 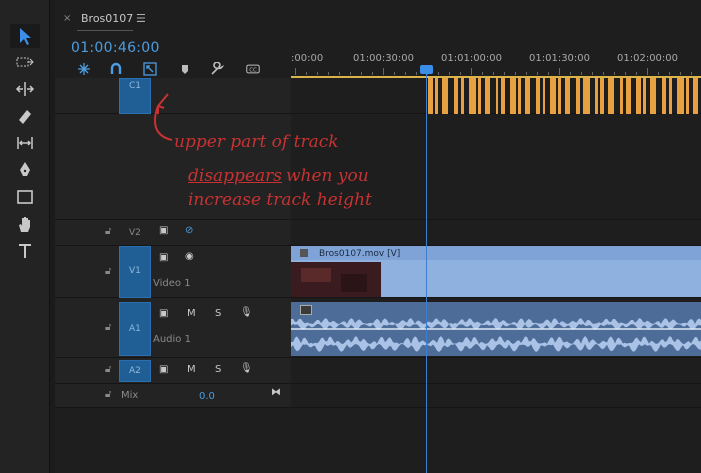 I want to click on captions-icon: CC, so click(x=253, y=69).